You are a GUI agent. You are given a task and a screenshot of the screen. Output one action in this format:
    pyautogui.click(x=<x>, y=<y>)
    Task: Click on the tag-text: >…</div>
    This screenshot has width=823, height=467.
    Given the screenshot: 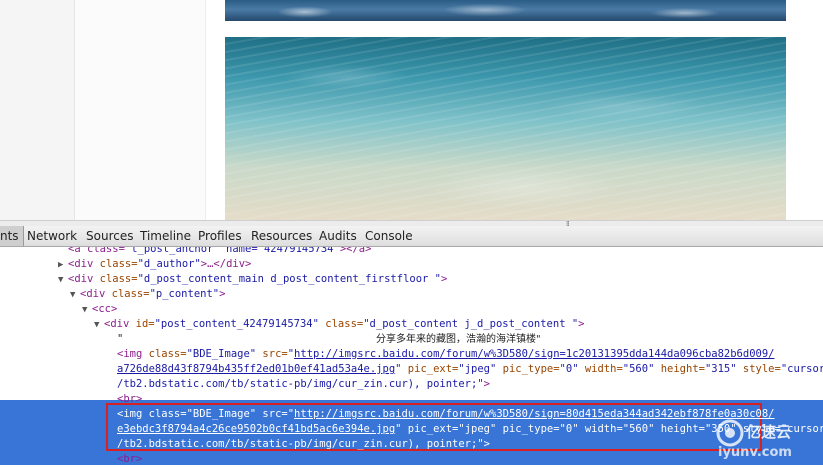 What is the action you would take?
    pyautogui.click(x=226, y=264)
    